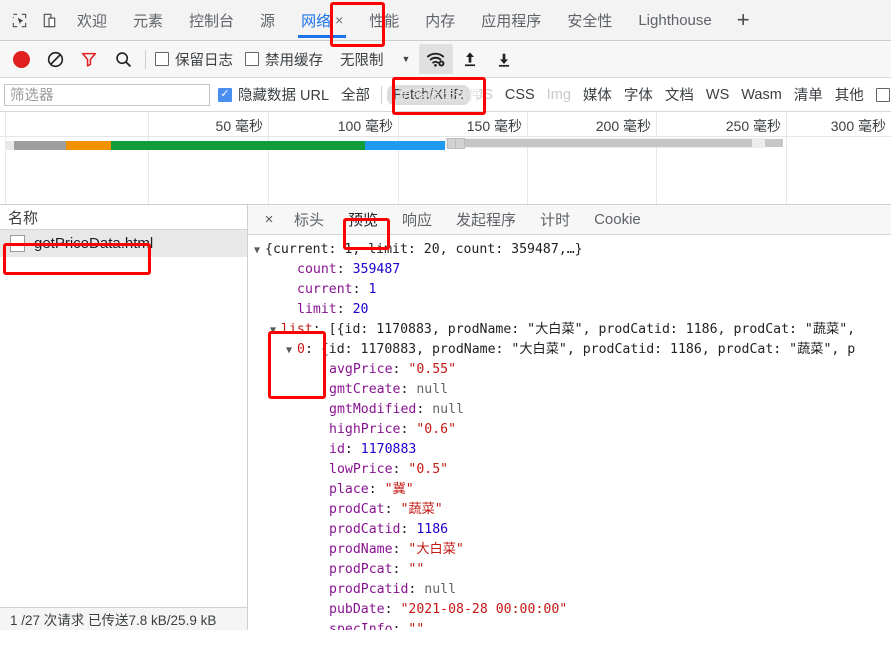 Image resolution: width=891 pixels, height=668 pixels. I want to click on tab-application: 应用程序, so click(511, 20).